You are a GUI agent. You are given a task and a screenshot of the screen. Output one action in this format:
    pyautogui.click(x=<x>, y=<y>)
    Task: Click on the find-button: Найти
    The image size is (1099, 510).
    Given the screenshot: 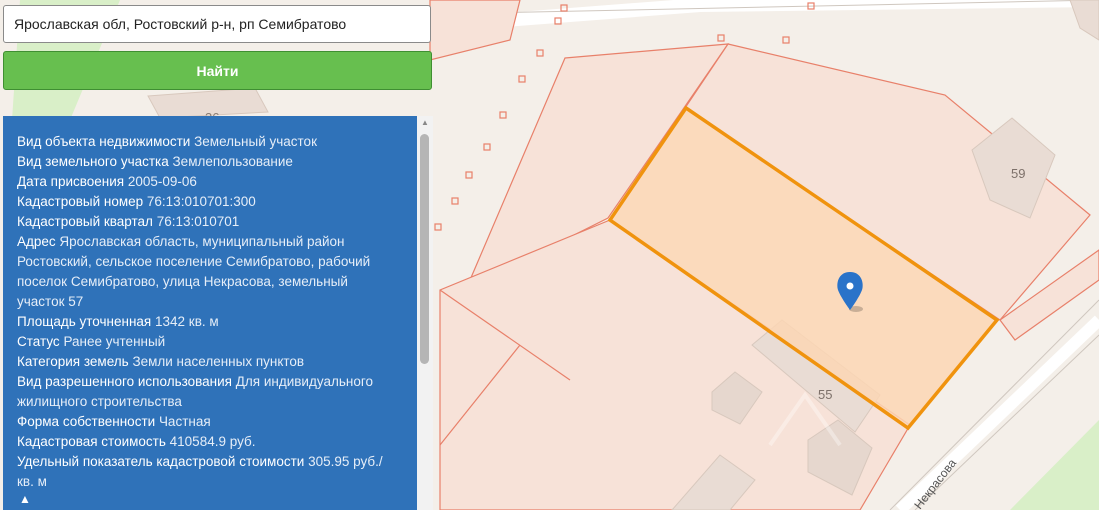 What is the action you would take?
    pyautogui.click(x=217, y=70)
    